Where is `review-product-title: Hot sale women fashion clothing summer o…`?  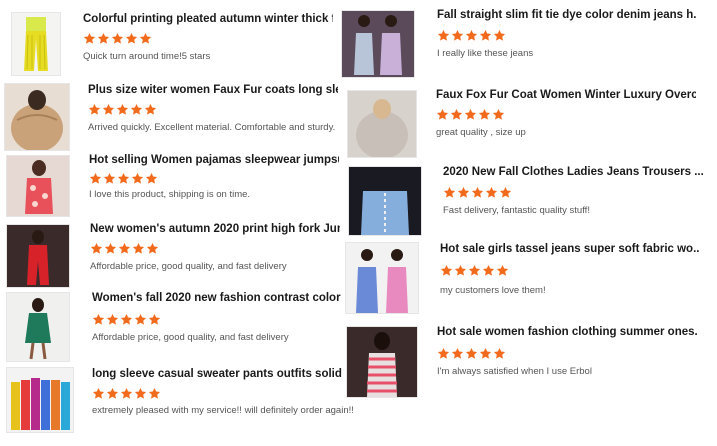 review-product-title: Hot sale women fashion clothing summer o… is located at coordinates (567, 332).